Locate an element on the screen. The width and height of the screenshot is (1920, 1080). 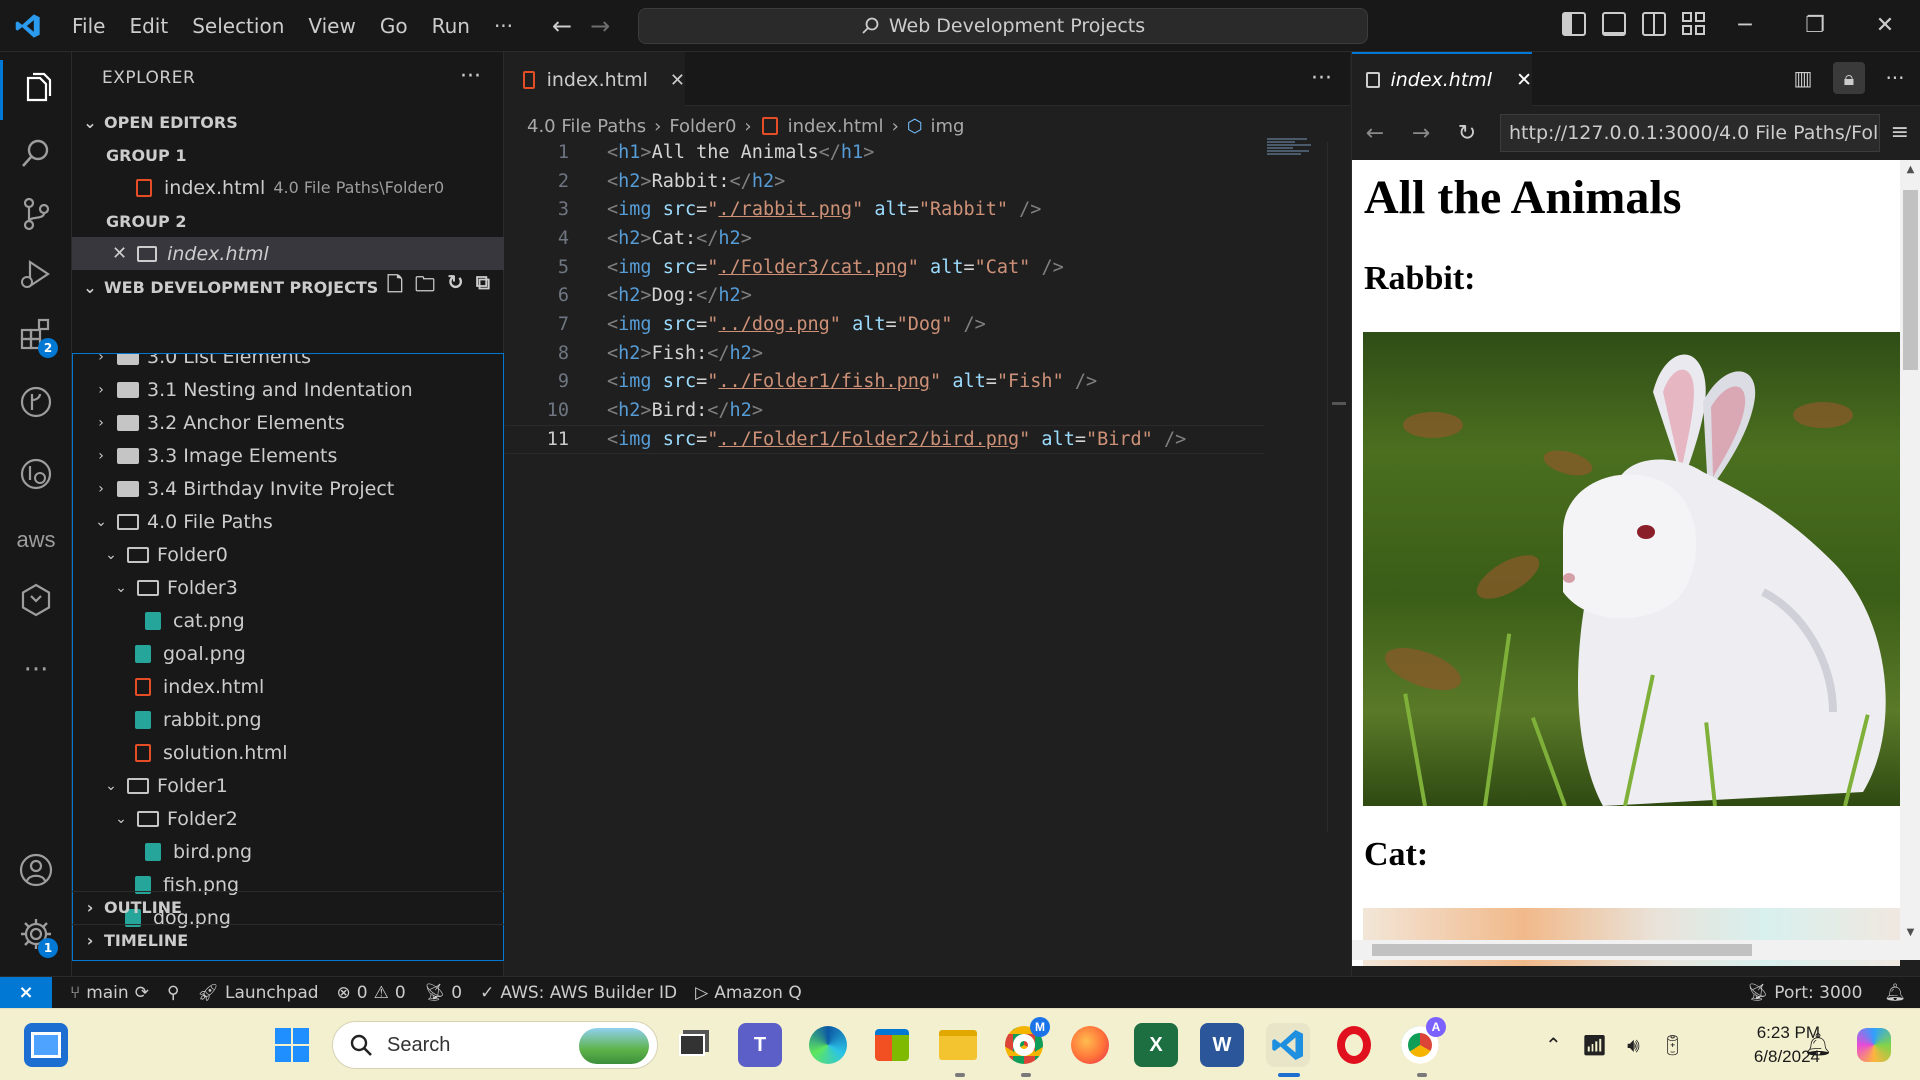
aws-toolkit-icon: aws is located at coordinates (36, 540).